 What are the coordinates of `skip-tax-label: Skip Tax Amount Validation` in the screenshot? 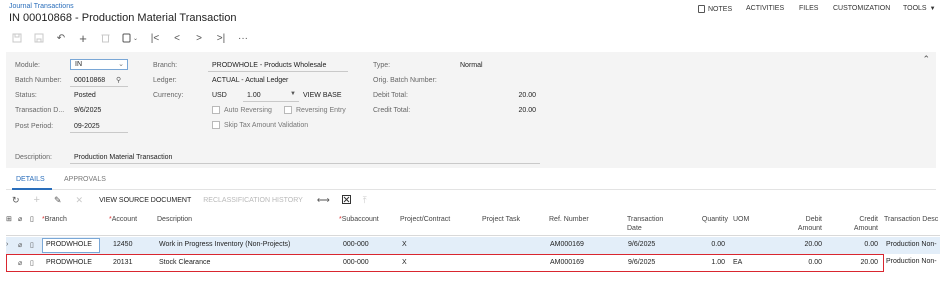 It's located at (266, 125).